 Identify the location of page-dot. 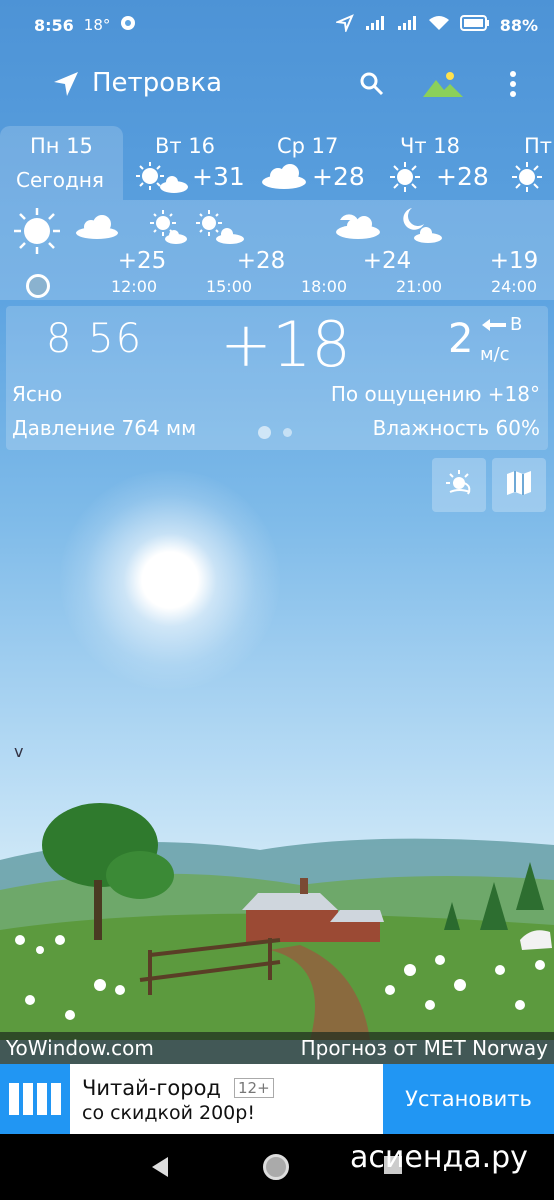
(287, 432).